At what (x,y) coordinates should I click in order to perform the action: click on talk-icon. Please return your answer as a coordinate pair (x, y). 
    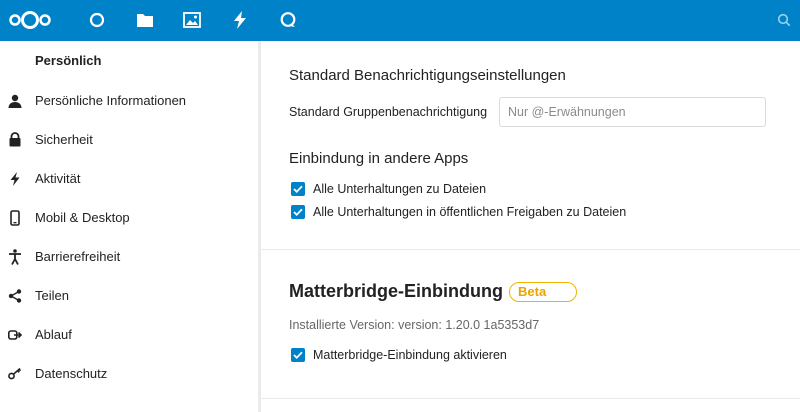
    Looking at the image, I should click on (288, 20).